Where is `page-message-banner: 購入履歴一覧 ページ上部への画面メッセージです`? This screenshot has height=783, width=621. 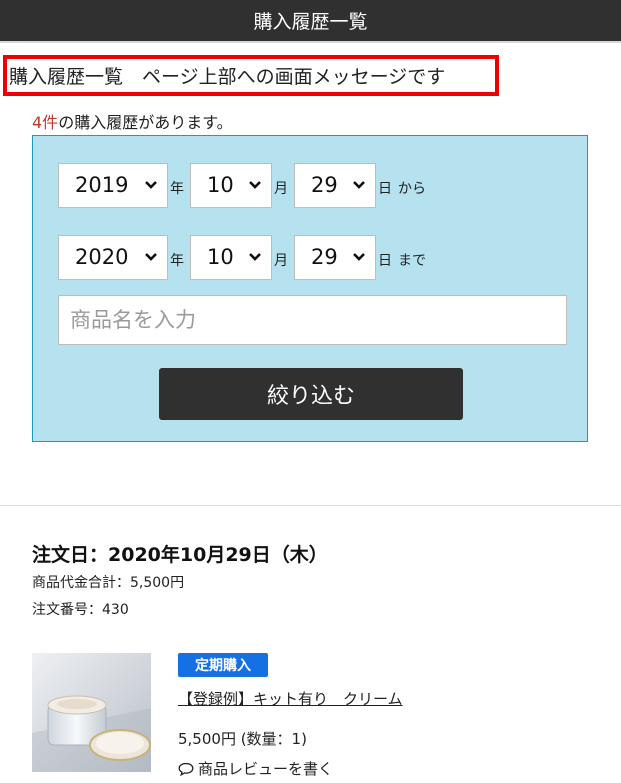
page-message-banner: 購入履歴一覧 ページ上部への画面メッセージです is located at coordinates (251, 75).